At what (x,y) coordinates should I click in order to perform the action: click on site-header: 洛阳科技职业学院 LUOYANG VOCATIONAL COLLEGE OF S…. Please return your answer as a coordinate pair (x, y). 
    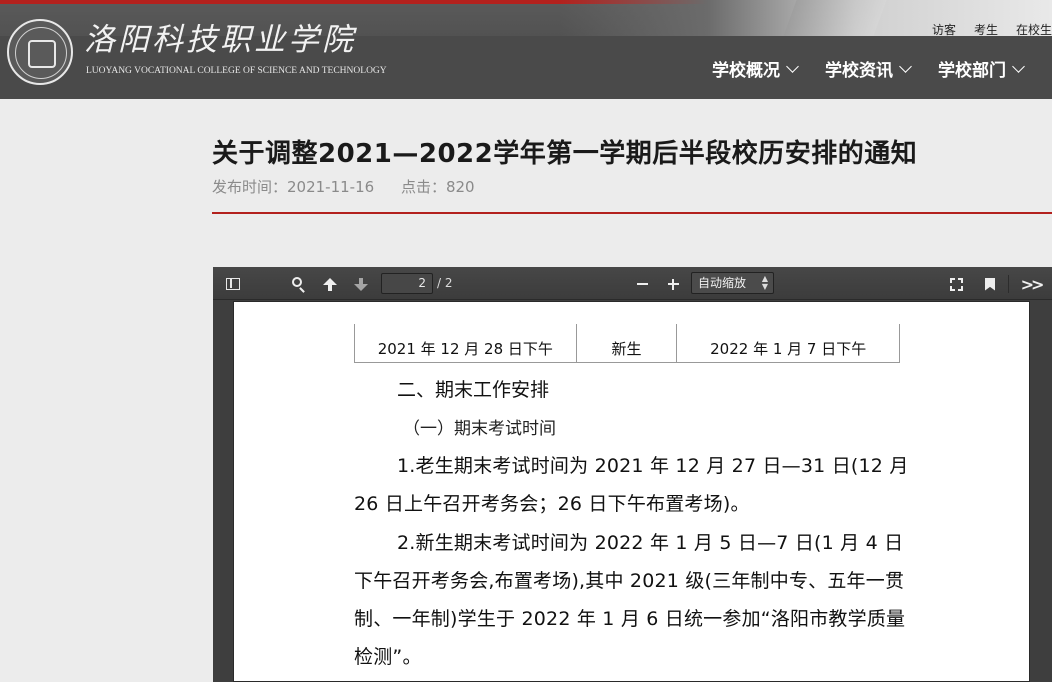
    Looking at the image, I should click on (526, 49).